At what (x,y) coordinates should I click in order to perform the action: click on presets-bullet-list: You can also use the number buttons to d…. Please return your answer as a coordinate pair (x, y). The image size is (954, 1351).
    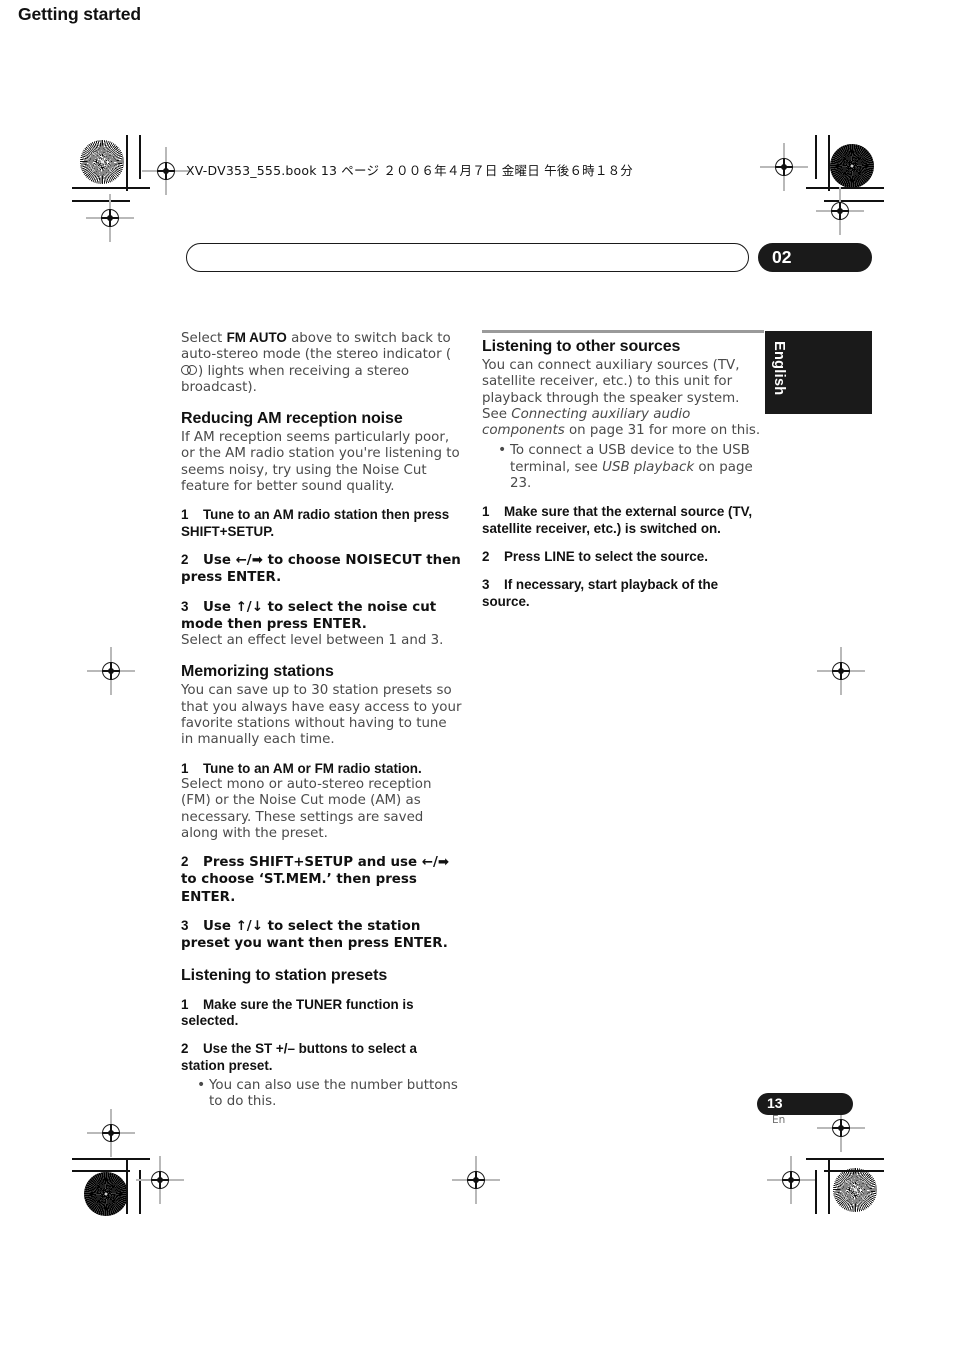
    Looking at the image, I should click on (322, 1094).